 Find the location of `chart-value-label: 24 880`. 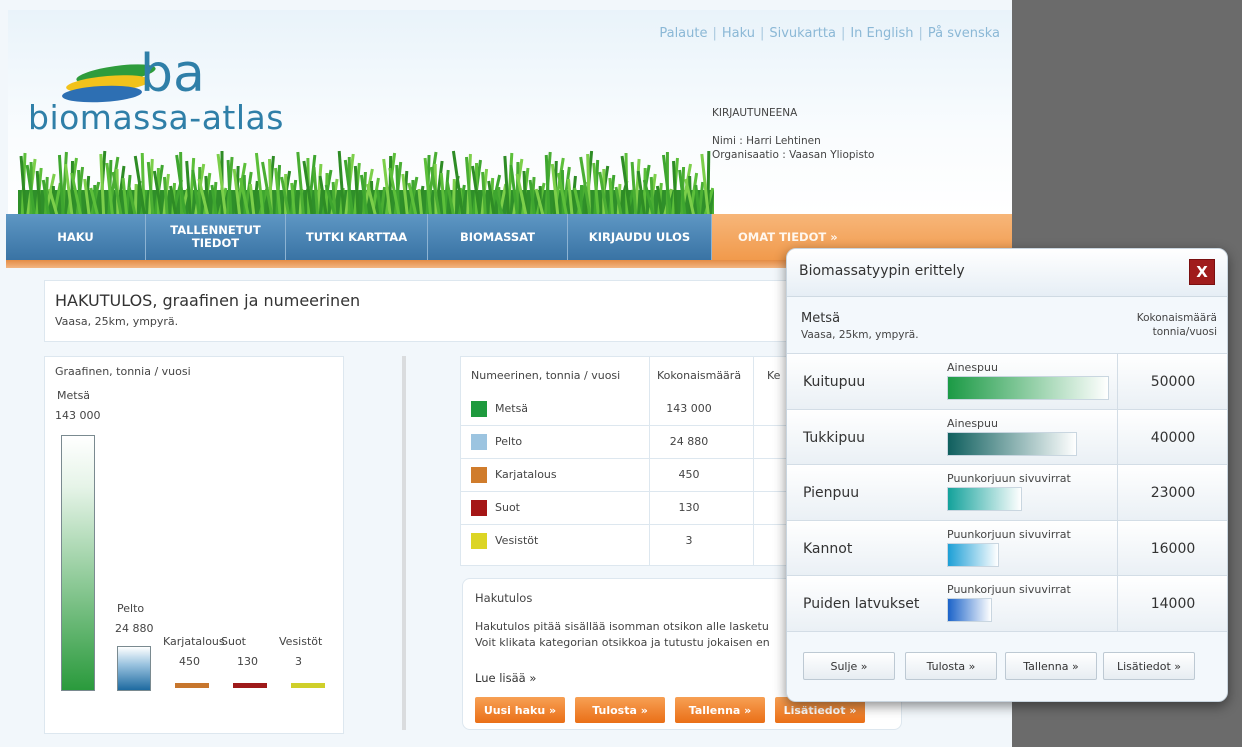

chart-value-label: 24 880 is located at coordinates (134, 629).